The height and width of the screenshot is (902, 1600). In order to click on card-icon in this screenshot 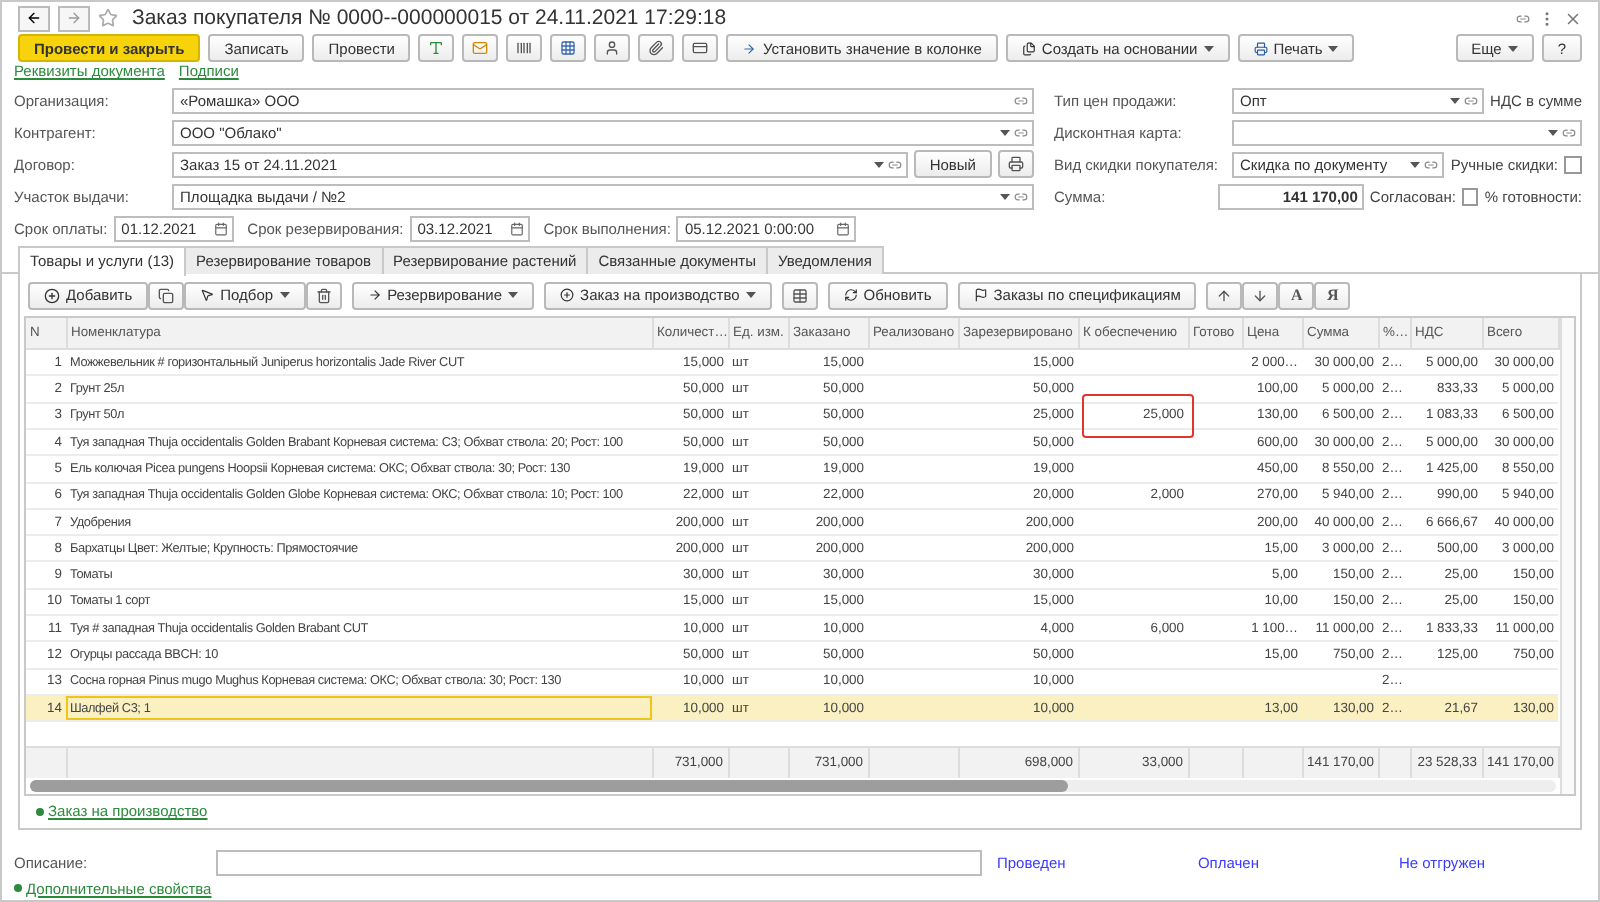, I will do `click(700, 48)`.